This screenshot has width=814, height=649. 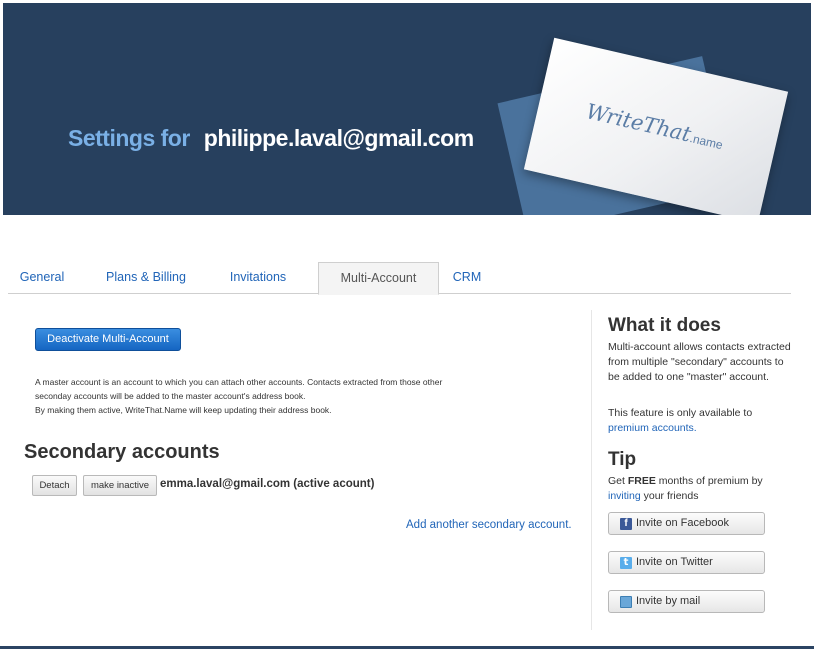 I want to click on tab-crm: CRM, so click(x=467, y=278).